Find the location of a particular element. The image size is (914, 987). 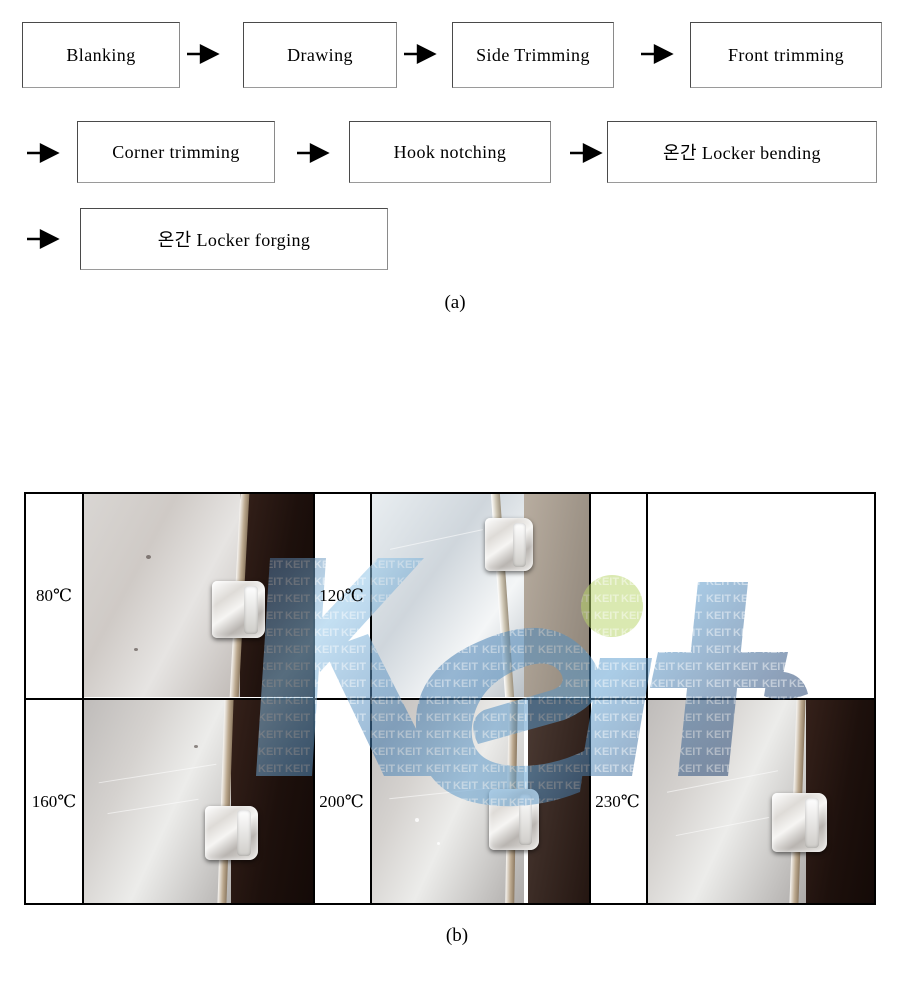

process-step-warm-locker-forging: 온간 Locker forging is located at coordinates (234, 239).